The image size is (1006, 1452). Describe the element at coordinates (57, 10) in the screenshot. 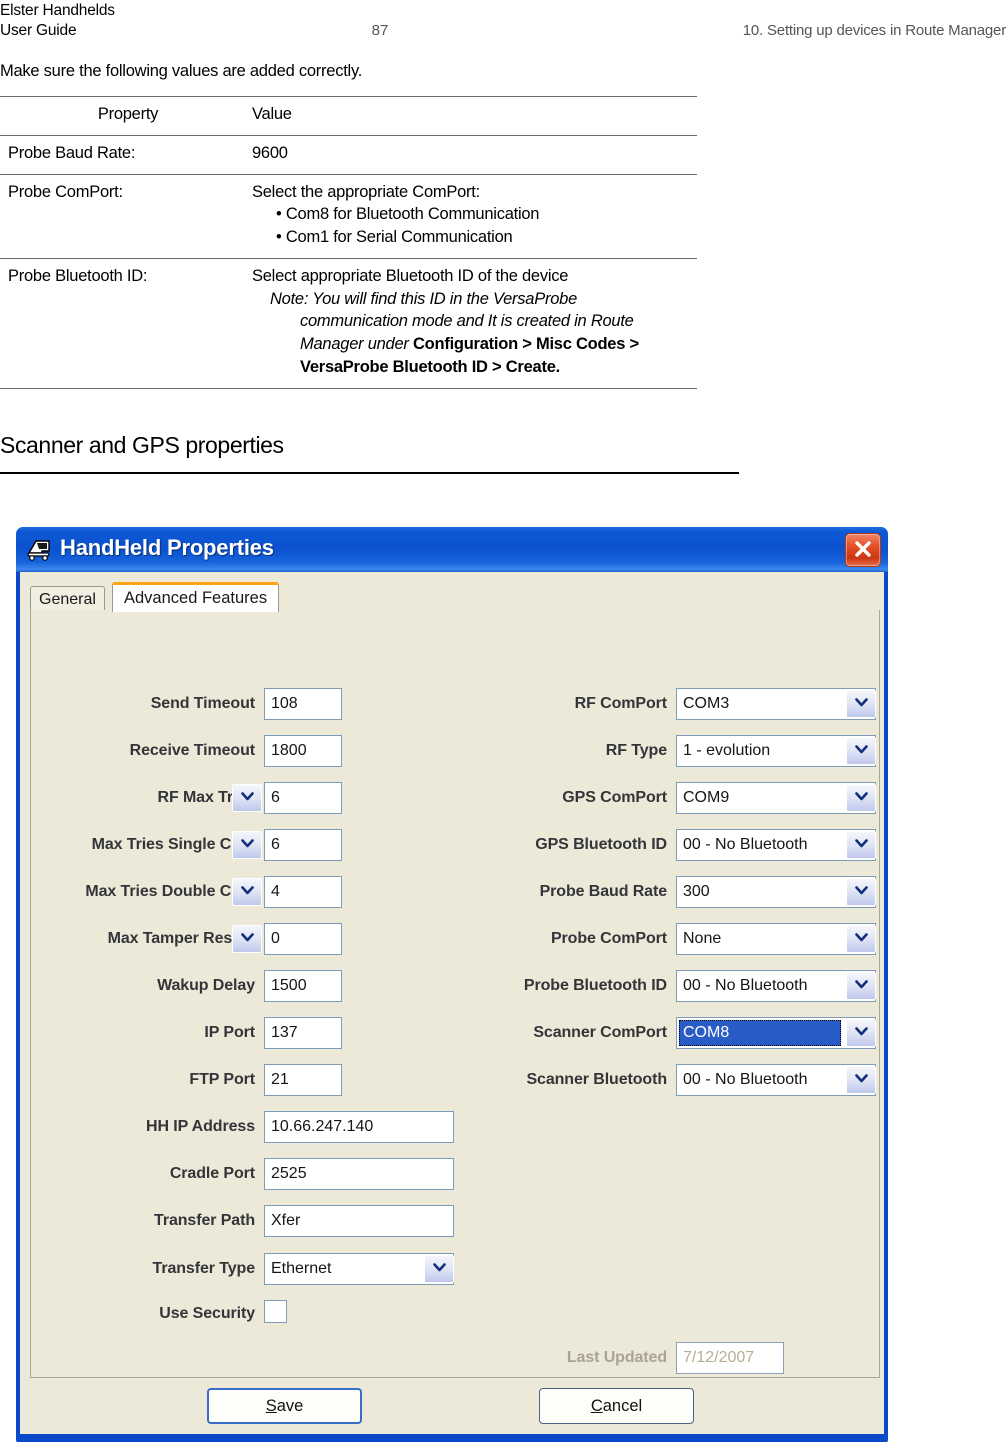

I see `doc-header-line1: Elster Handhelds` at that location.